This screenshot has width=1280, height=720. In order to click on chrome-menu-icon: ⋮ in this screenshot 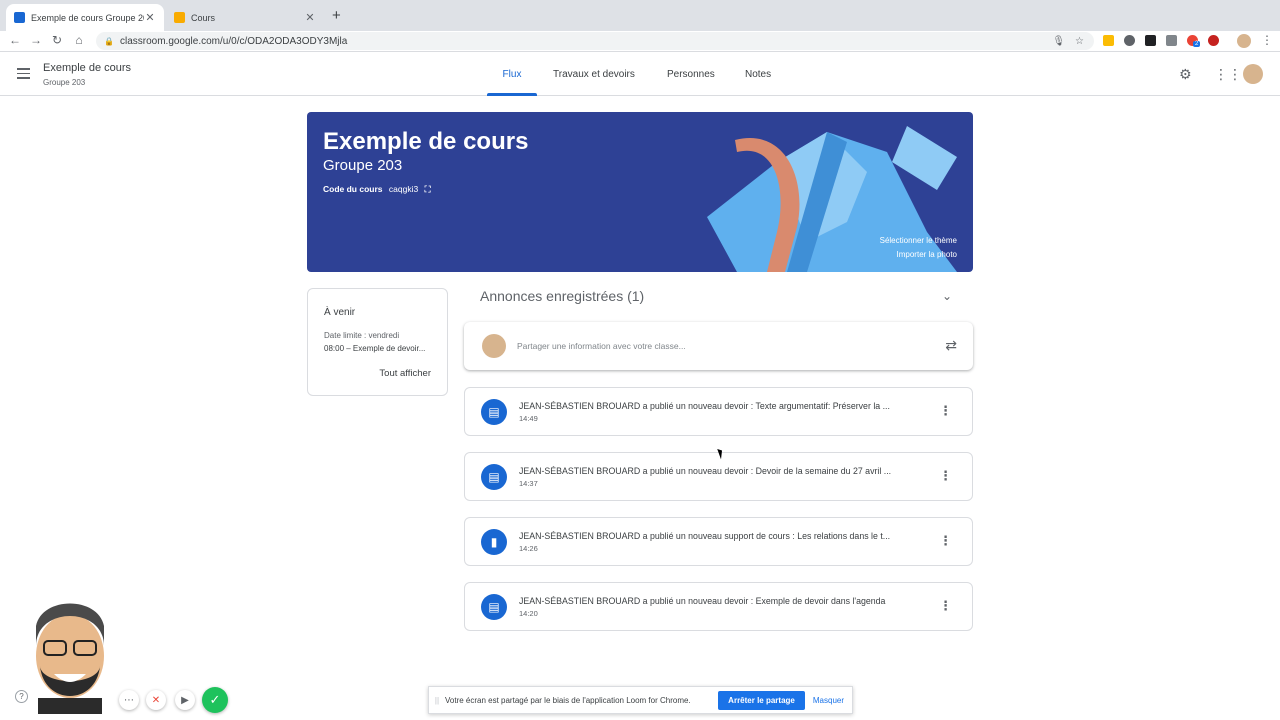, I will do `click(1267, 40)`.